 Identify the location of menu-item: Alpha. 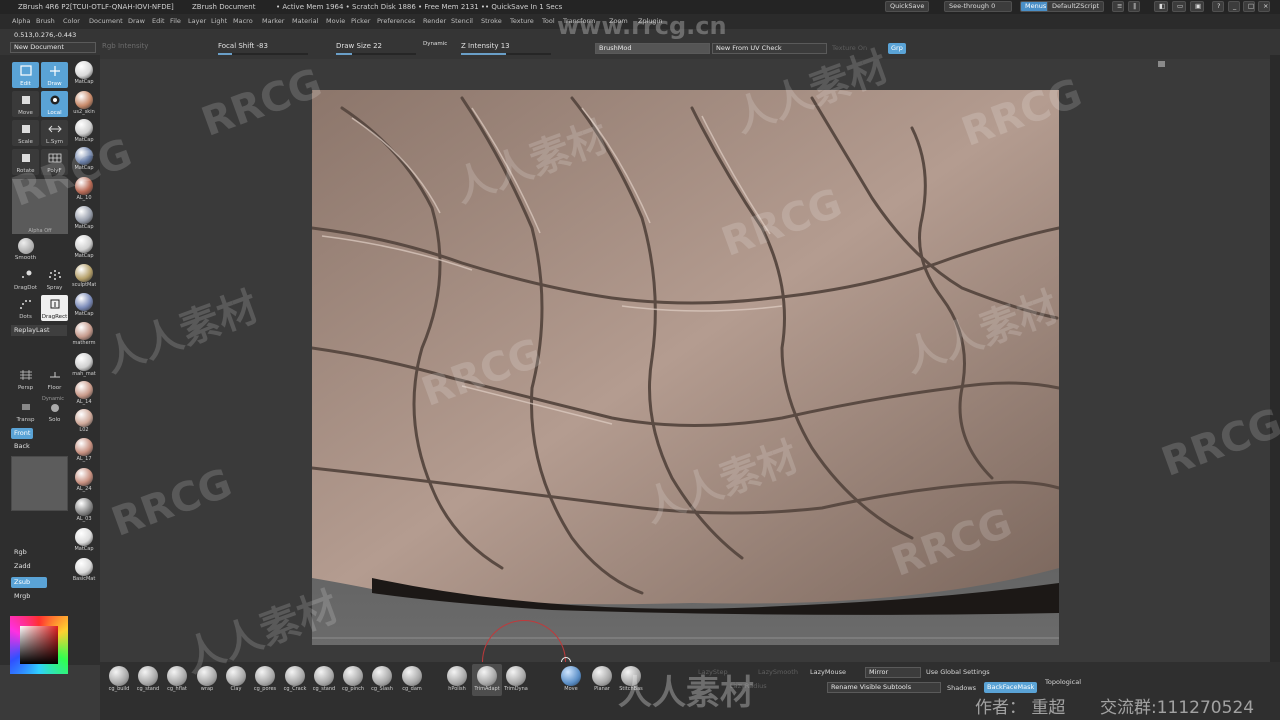
(21, 21).